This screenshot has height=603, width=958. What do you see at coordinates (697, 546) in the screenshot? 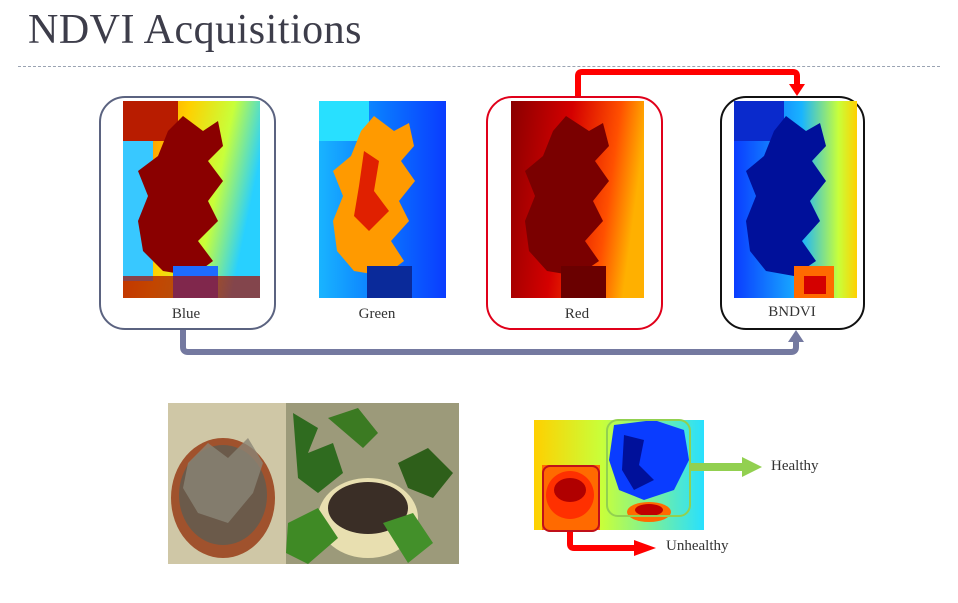
I see `unhealthy-label: Unhealthy` at bounding box center [697, 546].